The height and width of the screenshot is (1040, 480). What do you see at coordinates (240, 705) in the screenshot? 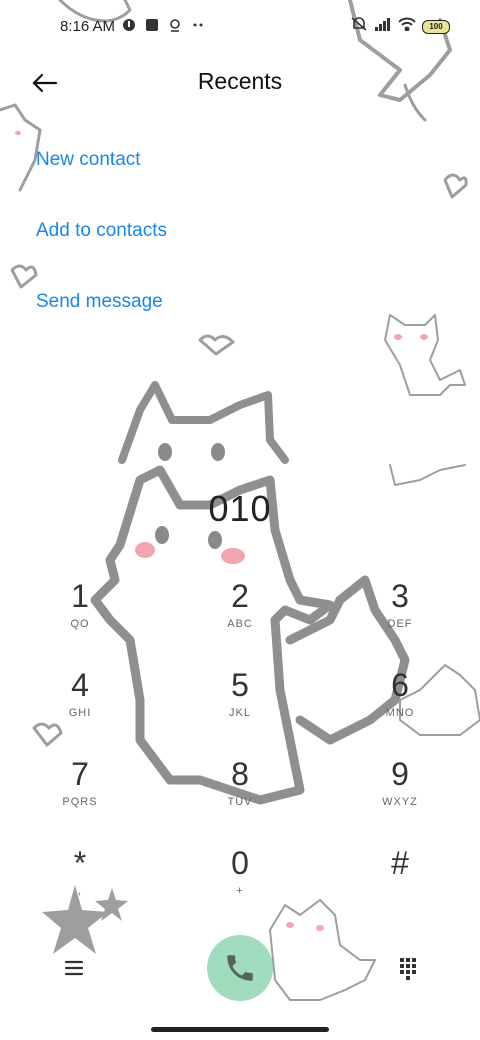
I see `key-5: 5 JKL` at bounding box center [240, 705].